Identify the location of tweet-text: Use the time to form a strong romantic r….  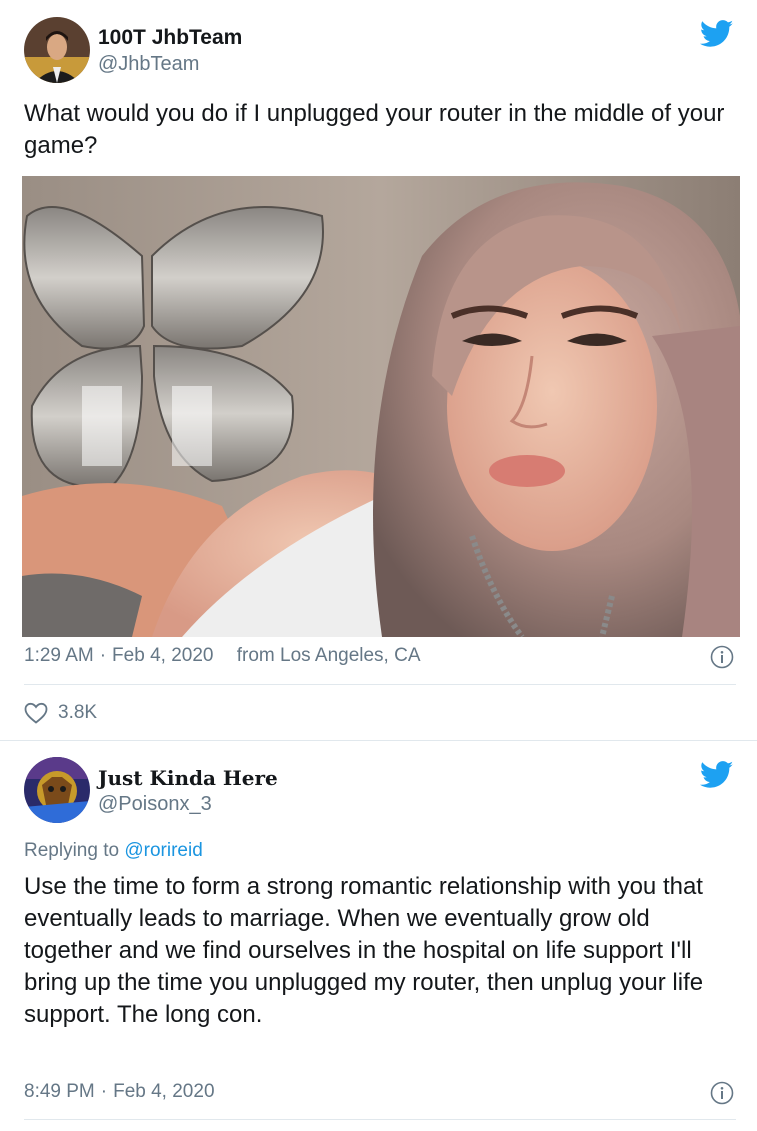
(364, 950).